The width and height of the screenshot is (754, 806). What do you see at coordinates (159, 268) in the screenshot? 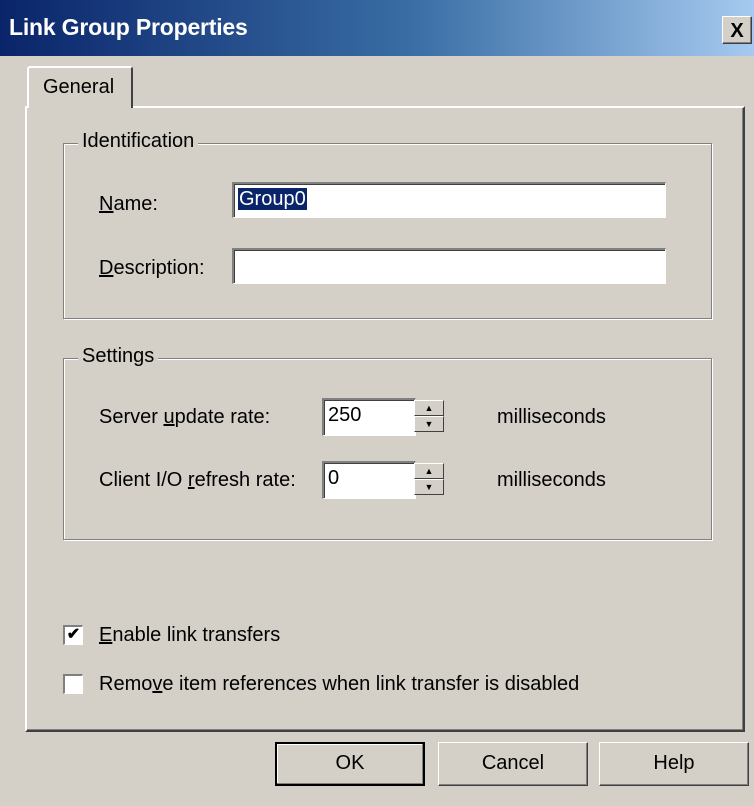
I see `description-label-rest: escription:` at bounding box center [159, 268].